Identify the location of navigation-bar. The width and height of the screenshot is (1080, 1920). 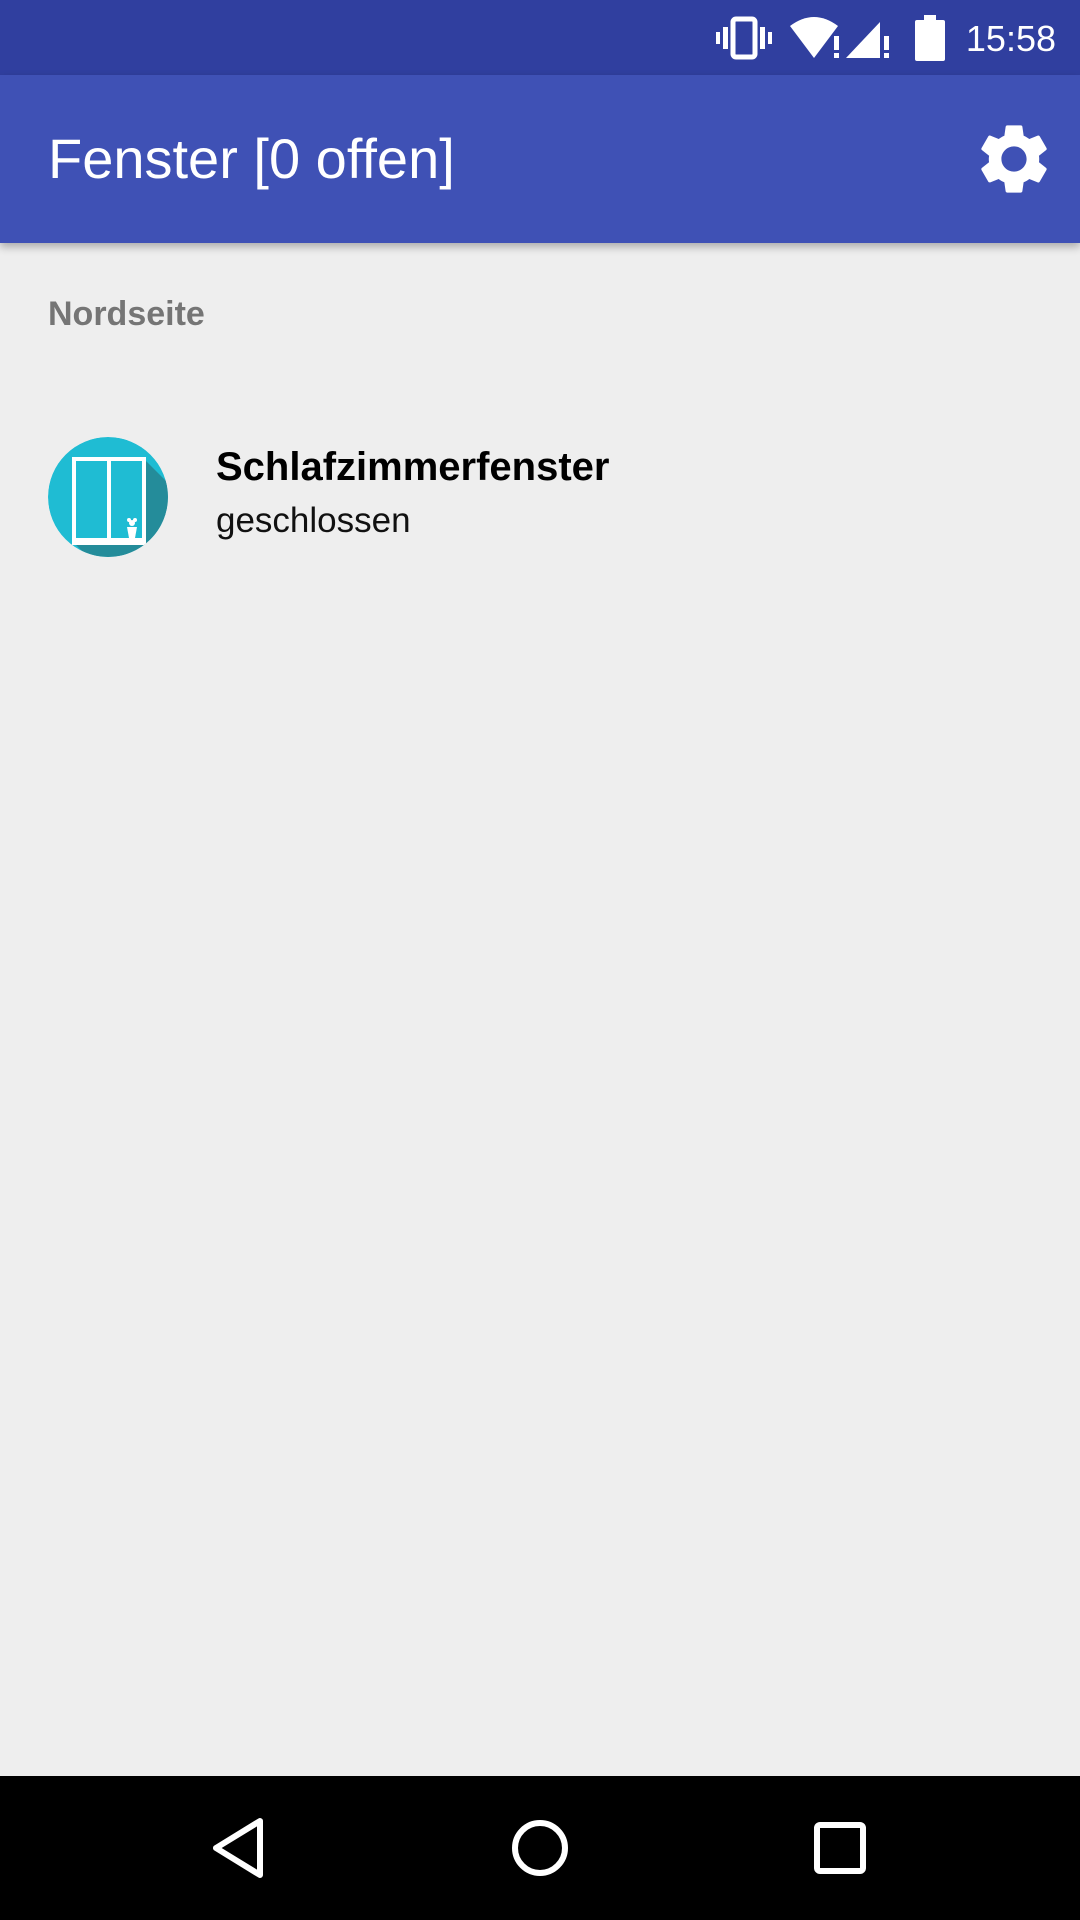
(540, 1848).